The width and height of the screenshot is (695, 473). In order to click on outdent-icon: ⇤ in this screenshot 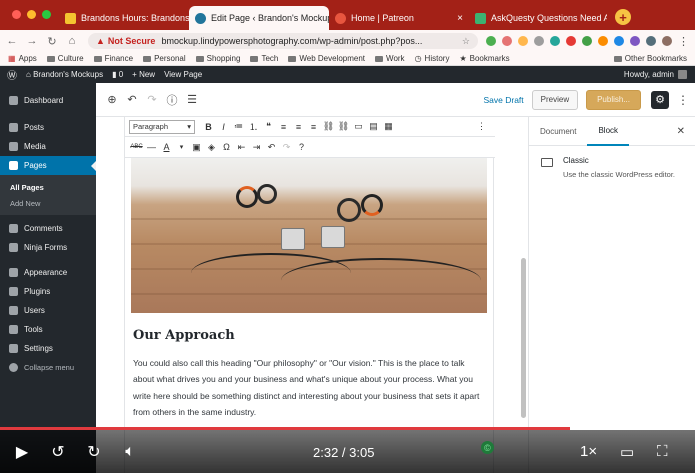, I will do `click(241, 147)`.